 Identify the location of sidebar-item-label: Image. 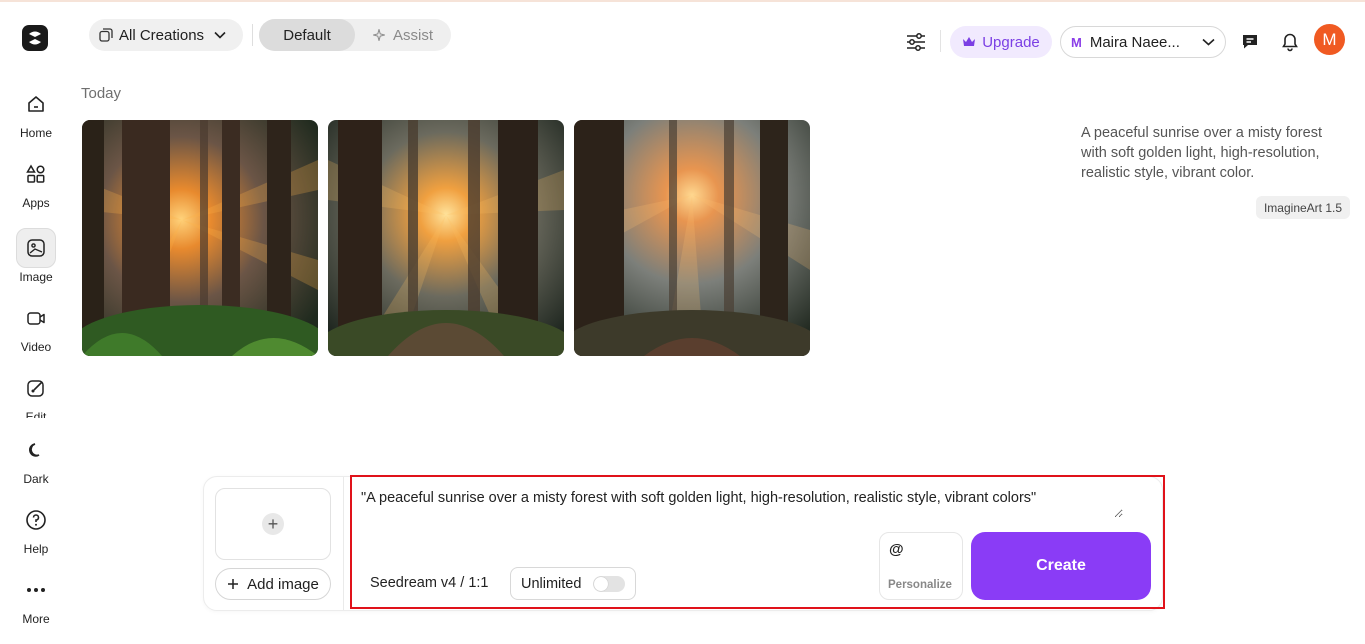
(36, 277).